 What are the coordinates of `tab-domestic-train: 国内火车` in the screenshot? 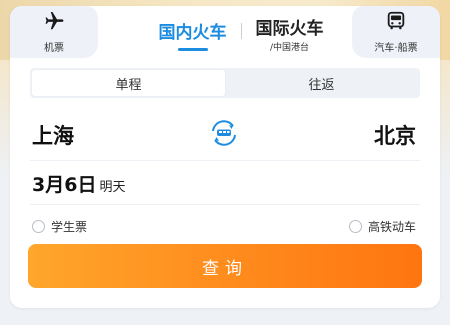 It's located at (193, 34).